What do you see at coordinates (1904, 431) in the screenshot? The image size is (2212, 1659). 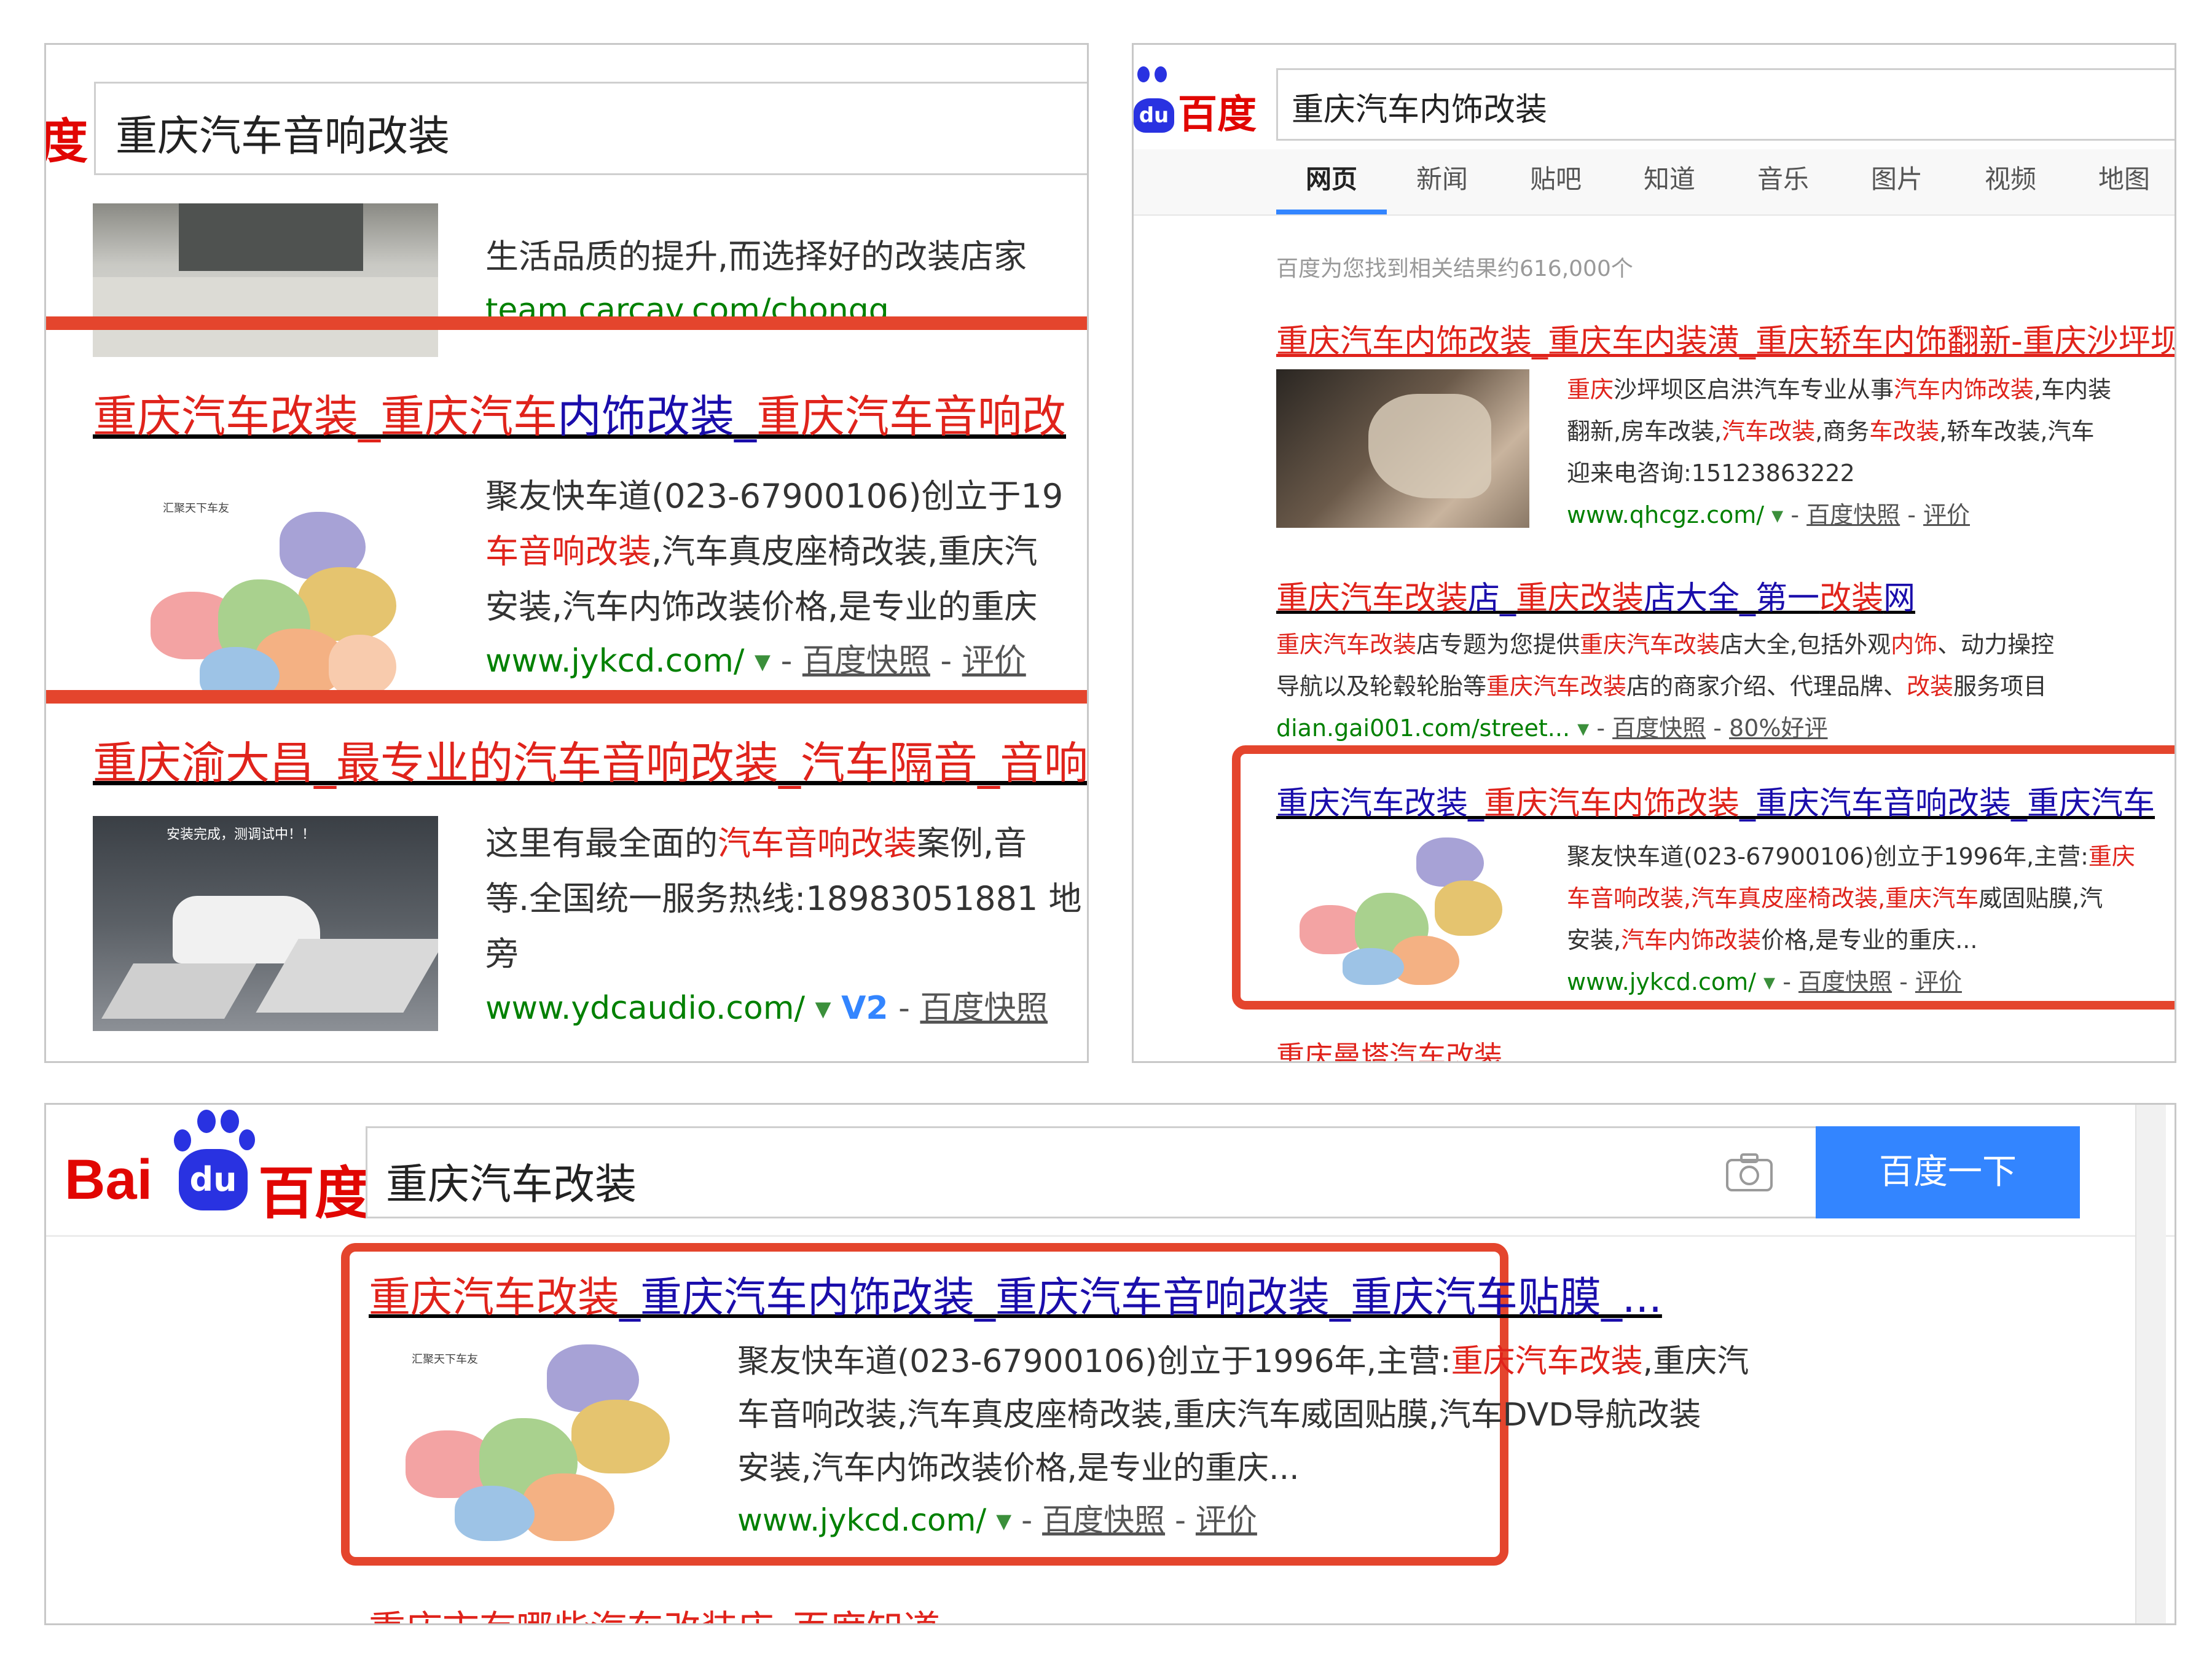 I see `keyword: 车改装` at bounding box center [1904, 431].